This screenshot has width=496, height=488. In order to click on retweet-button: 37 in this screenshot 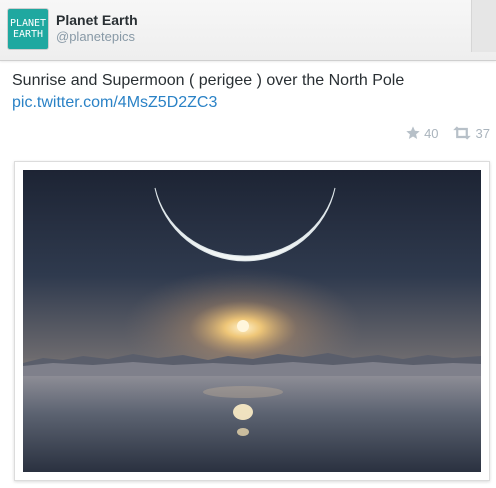, I will do `click(470, 133)`.